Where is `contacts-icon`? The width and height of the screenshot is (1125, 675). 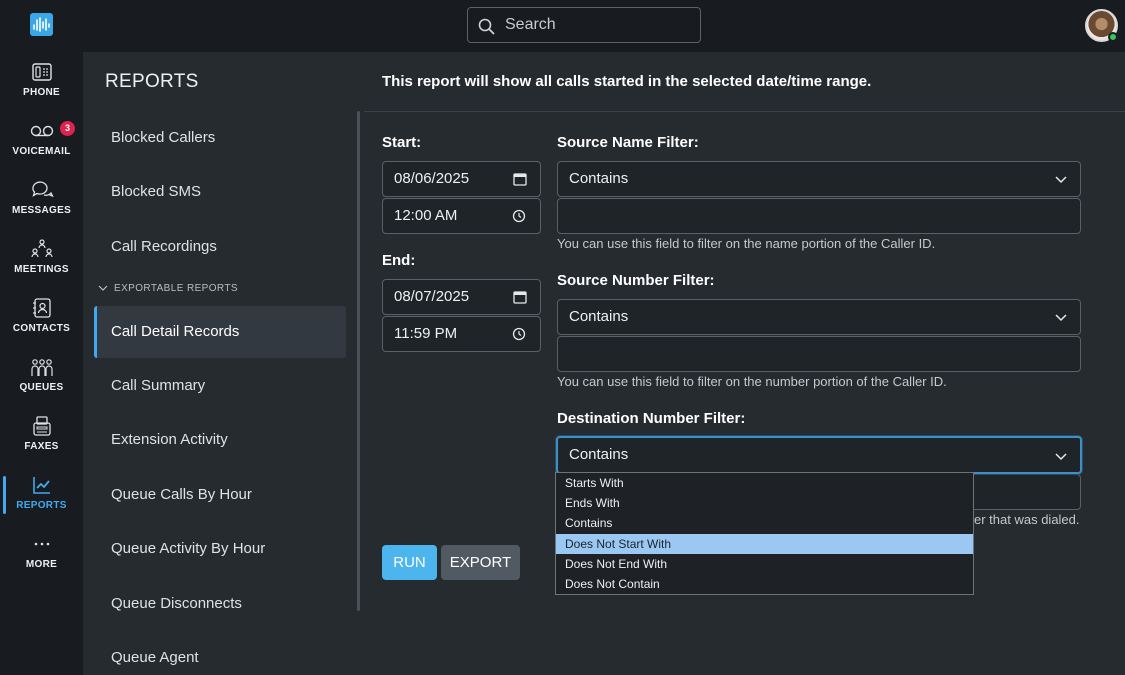 contacts-icon is located at coordinates (41, 308).